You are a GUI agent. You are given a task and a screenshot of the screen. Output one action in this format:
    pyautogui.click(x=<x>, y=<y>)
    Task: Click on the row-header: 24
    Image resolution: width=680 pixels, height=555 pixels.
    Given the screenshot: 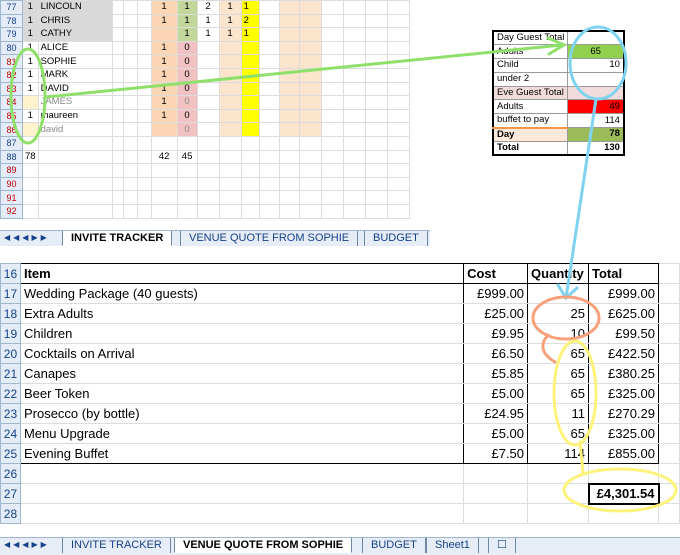 What is the action you would take?
    pyautogui.click(x=10, y=433)
    